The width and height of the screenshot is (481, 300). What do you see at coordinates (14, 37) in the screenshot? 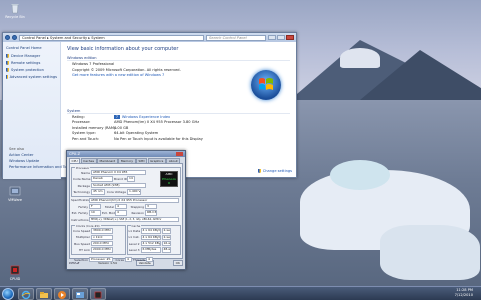
I see `forward-button` at bounding box center [14, 37].